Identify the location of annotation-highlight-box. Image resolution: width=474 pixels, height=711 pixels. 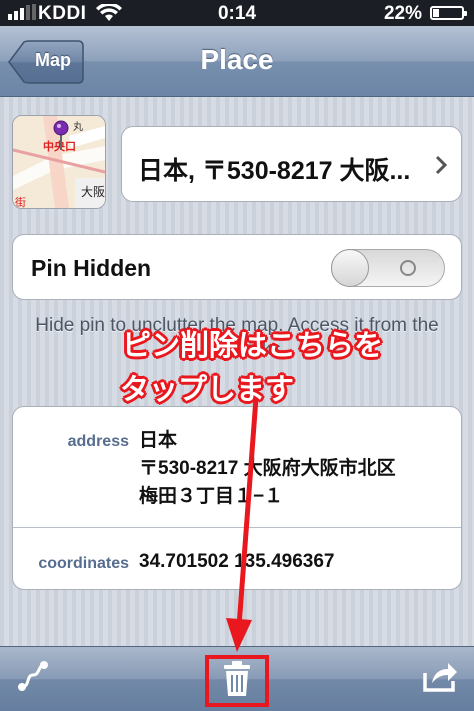
(237, 681).